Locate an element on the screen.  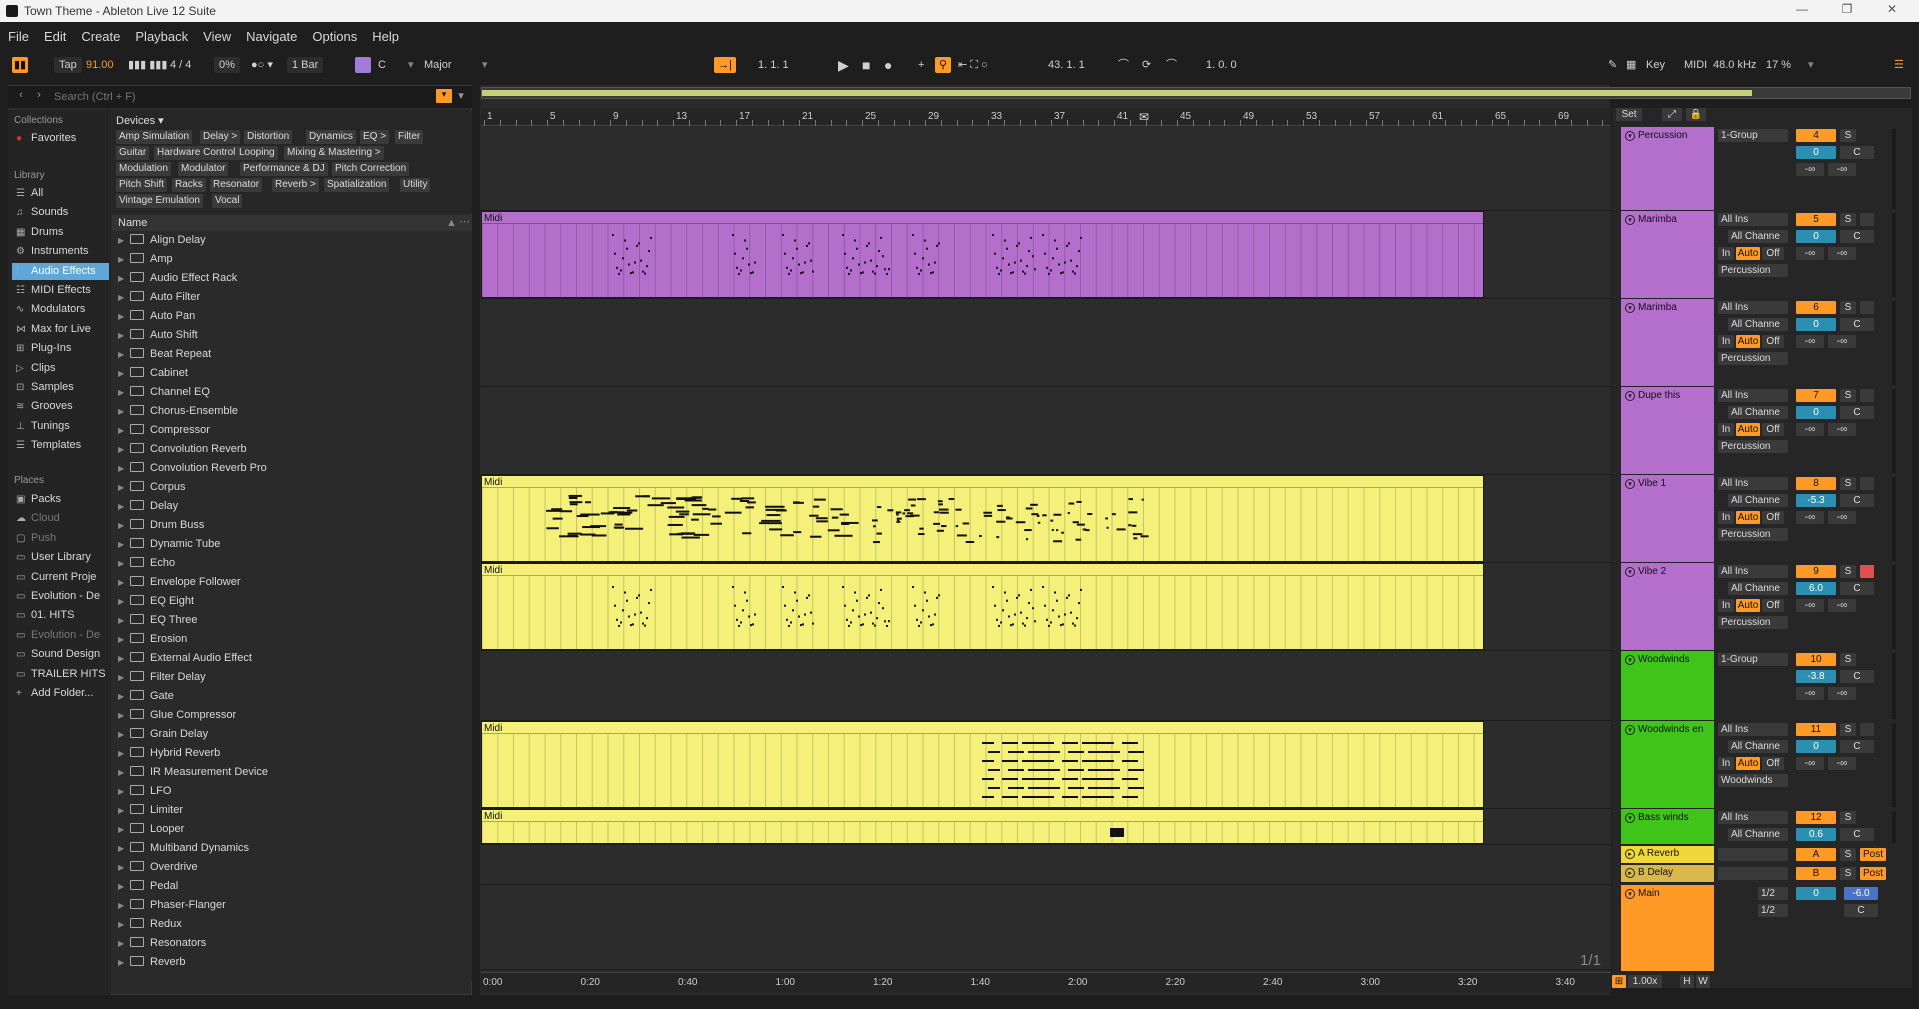
main-pan-field: C is located at coordinates (1861, 910).